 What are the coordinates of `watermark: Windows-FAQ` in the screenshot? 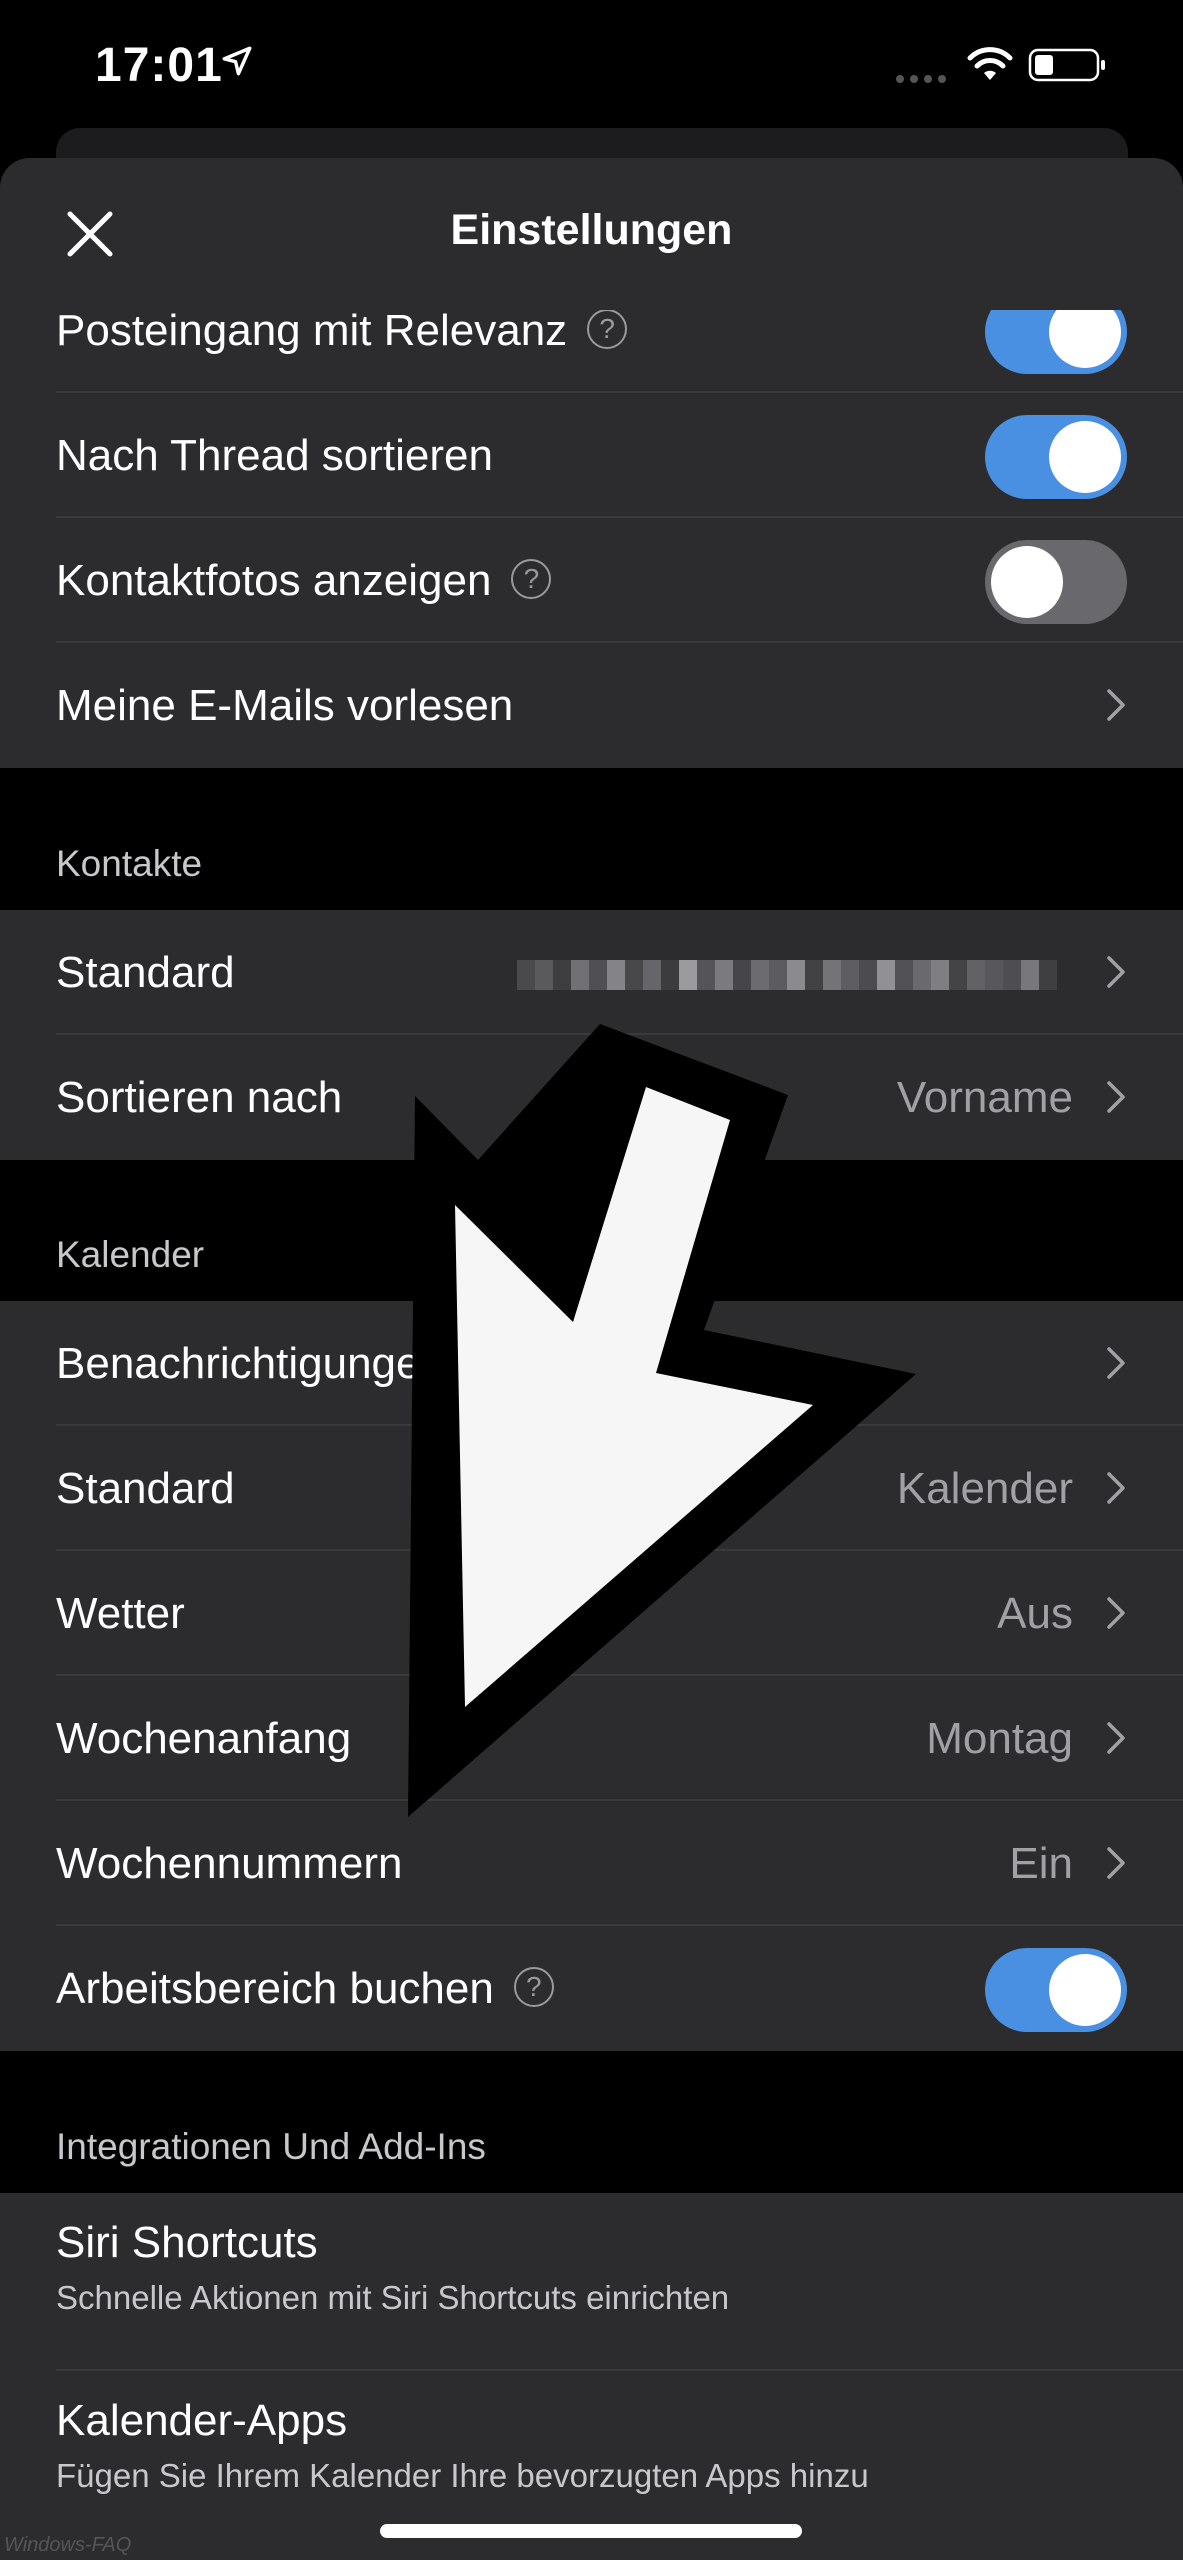 It's located at (68, 2545).